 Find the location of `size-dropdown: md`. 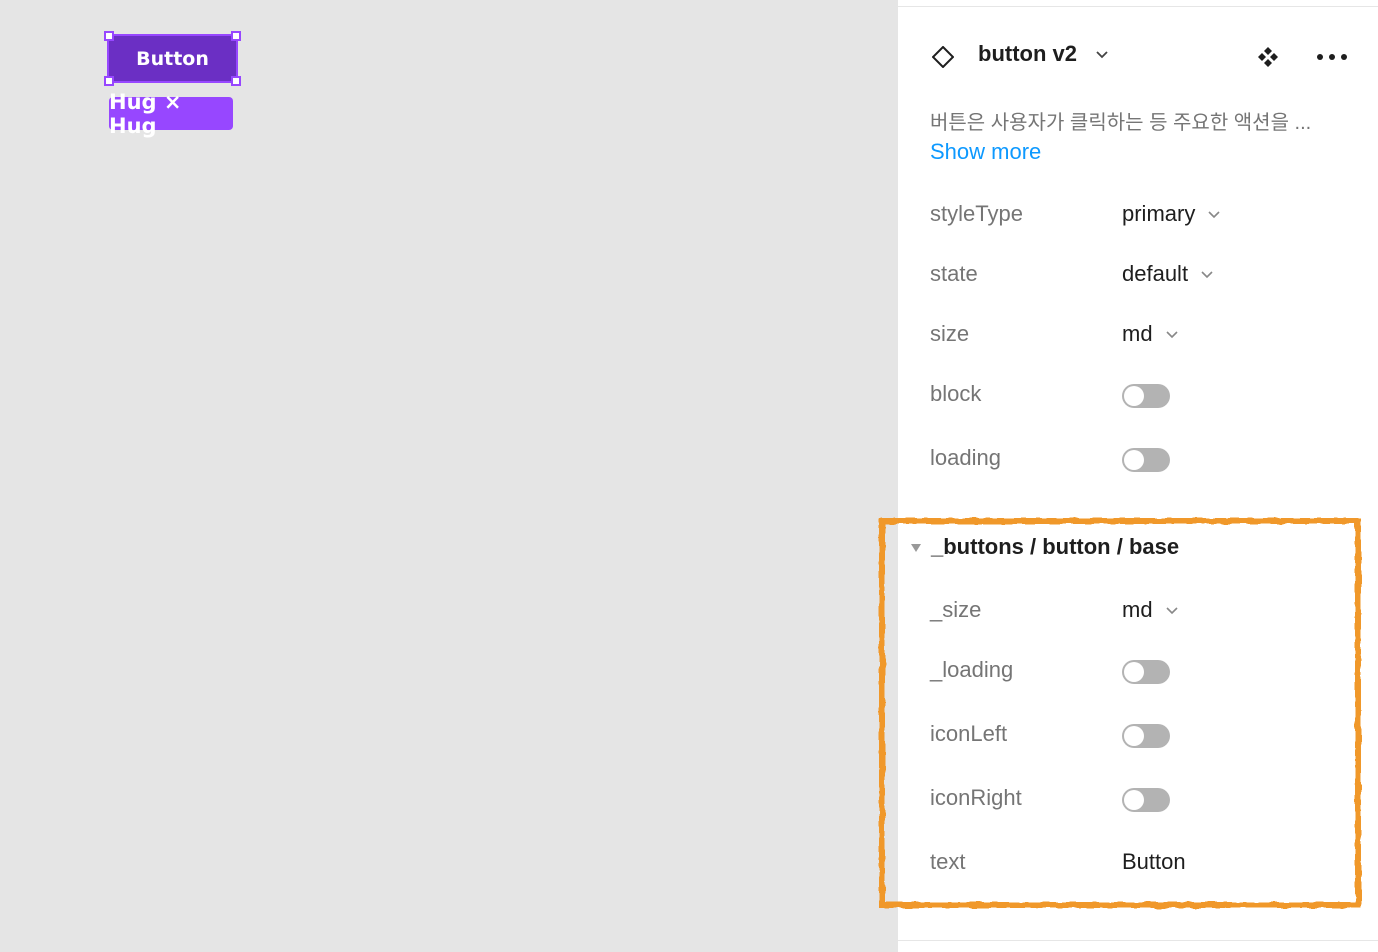

size-dropdown: md is located at coordinates (1150, 334).